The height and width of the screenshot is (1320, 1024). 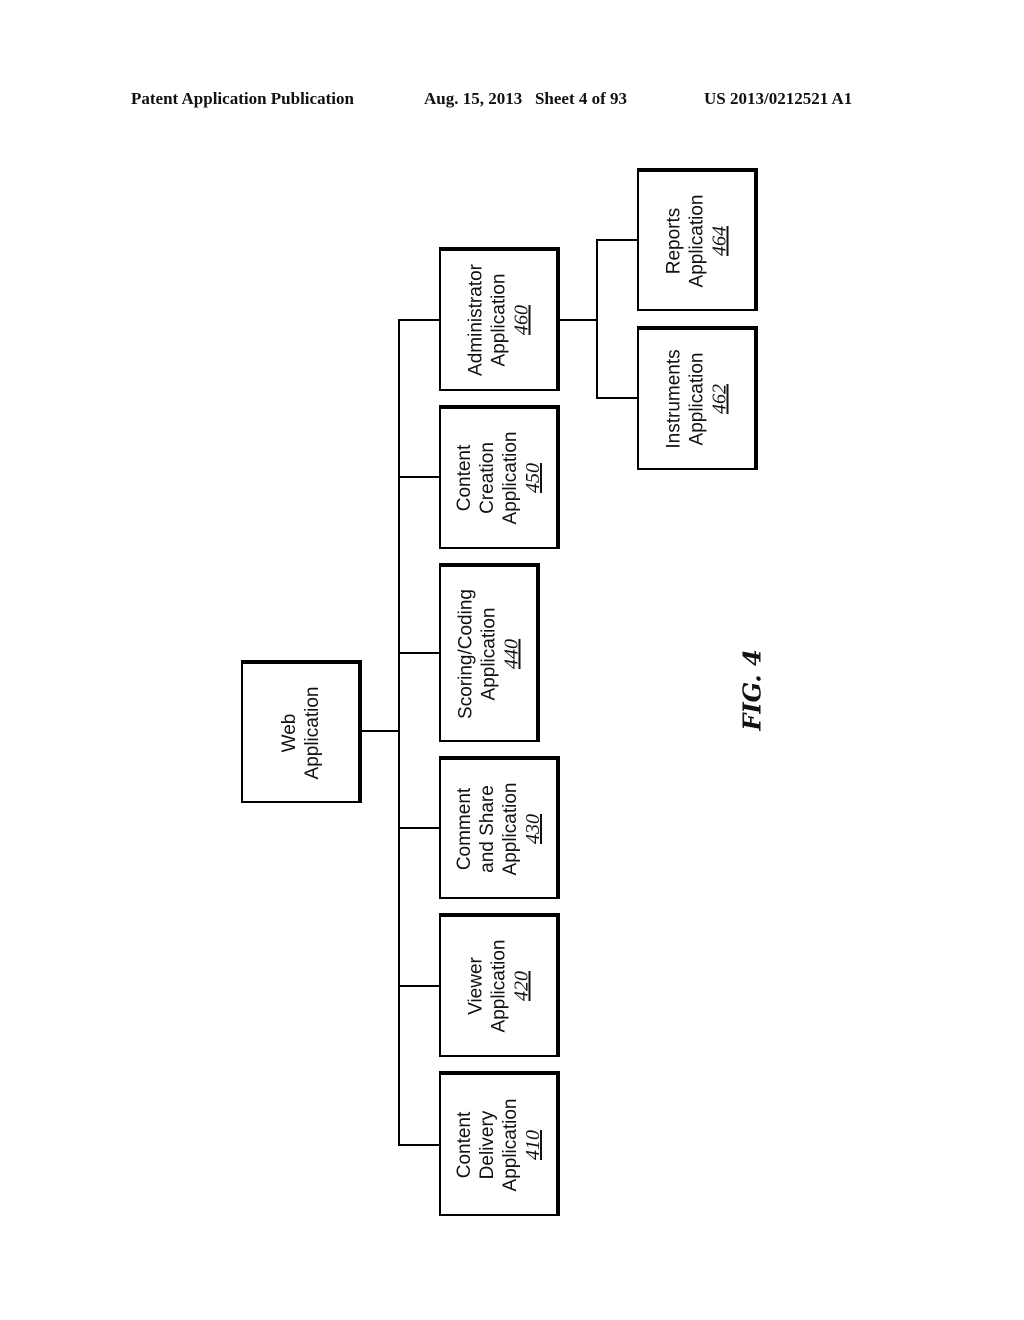 I want to click on node-label: Web Application, so click(x=301, y=732).